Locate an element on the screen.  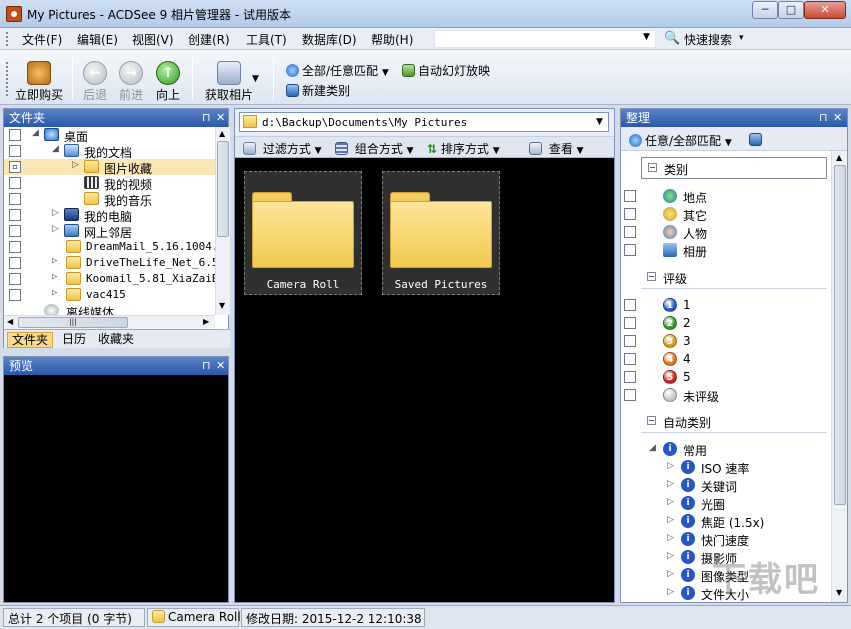
new-category-button: 新建类别 is located at coordinates (318, 90).